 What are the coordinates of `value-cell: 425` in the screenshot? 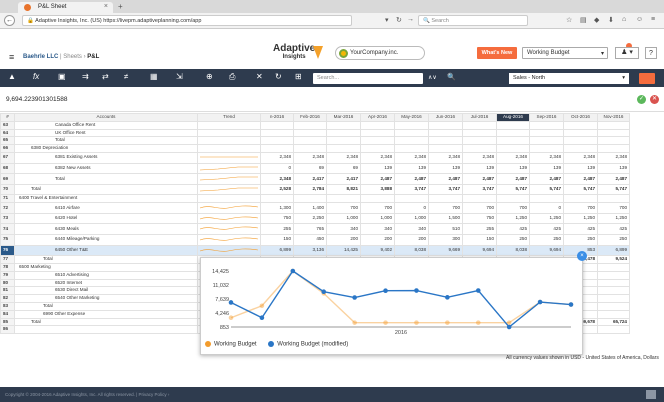 It's located at (613, 229).